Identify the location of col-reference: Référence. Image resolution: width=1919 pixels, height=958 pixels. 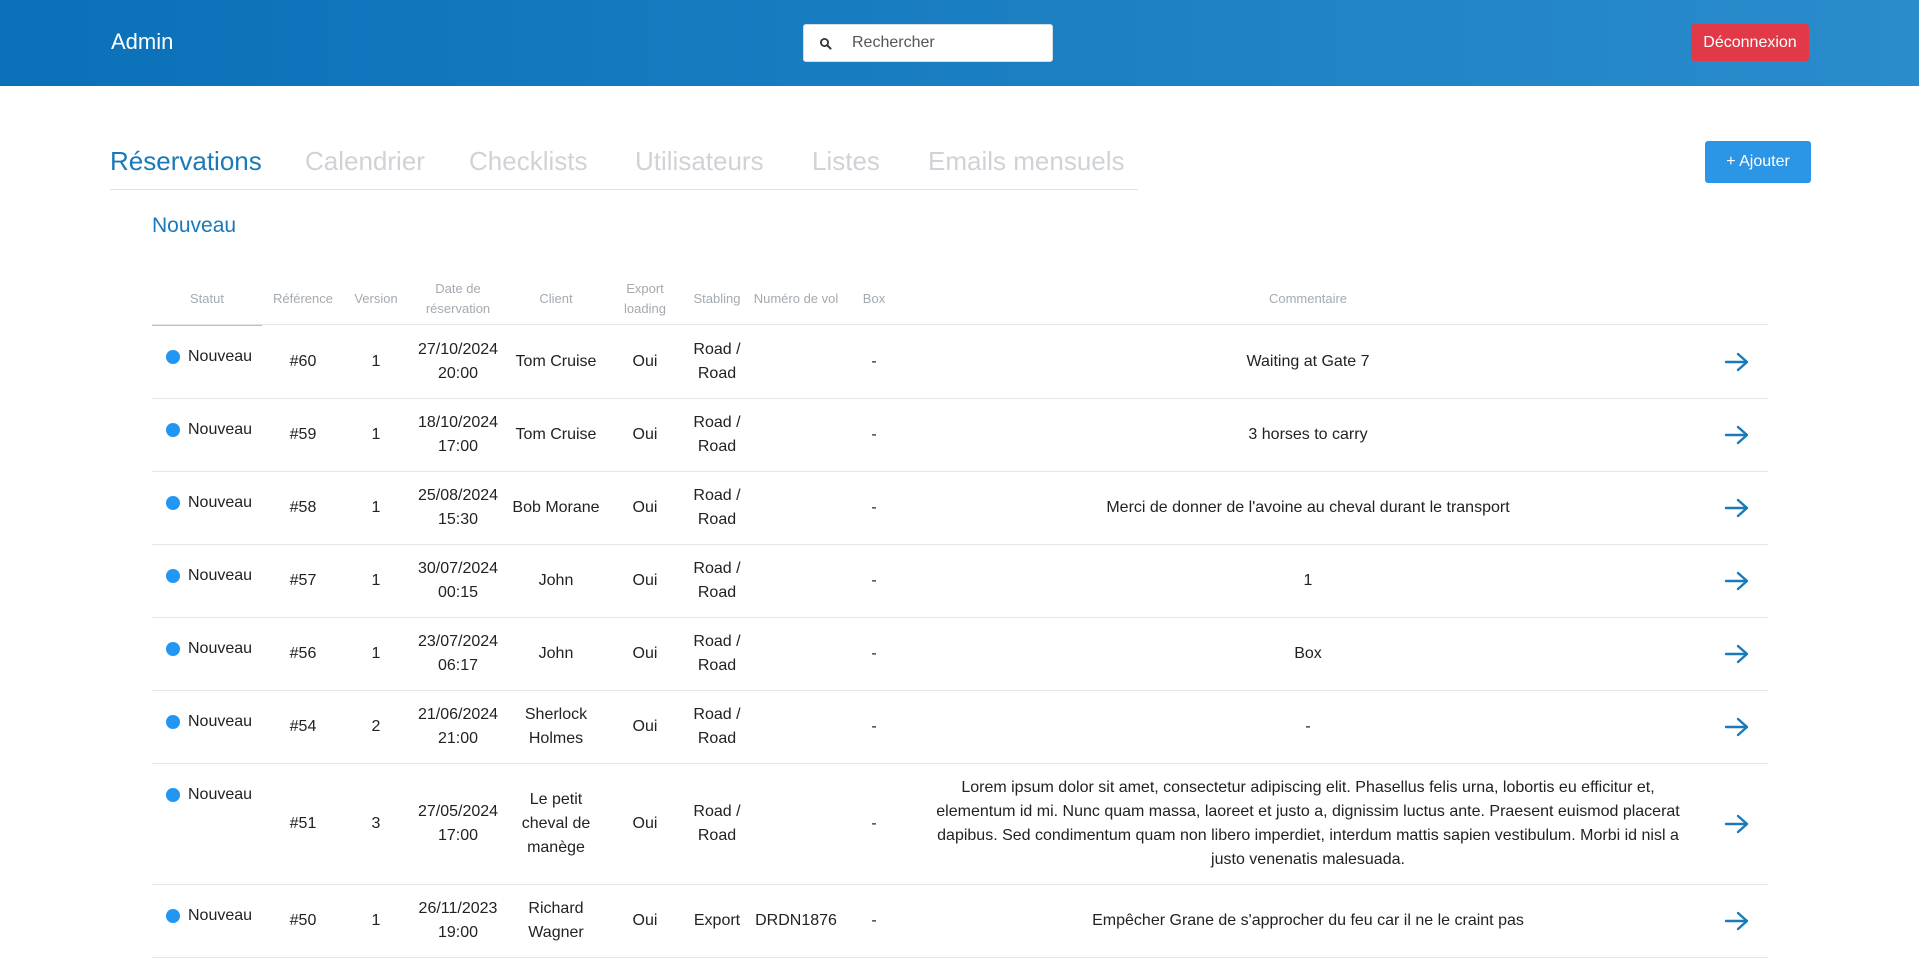
(303, 298).